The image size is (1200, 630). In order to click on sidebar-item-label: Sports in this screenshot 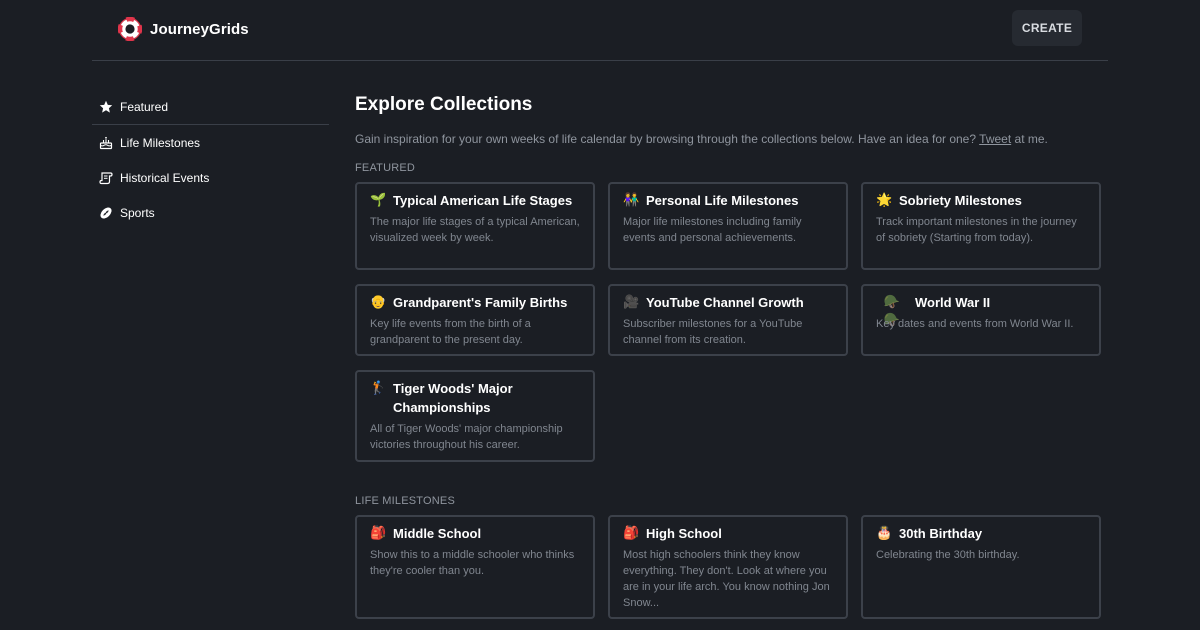, I will do `click(137, 212)`.